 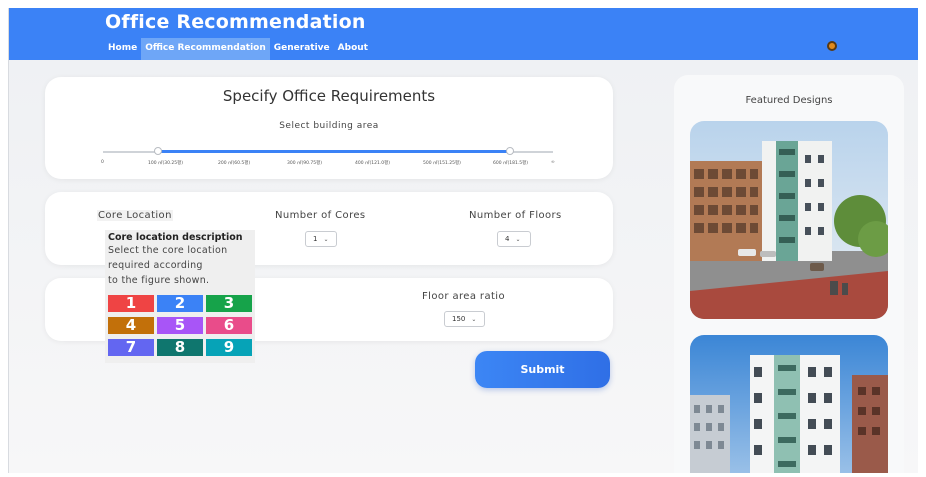 I want to click on slider-tick: 500 ㎡(151.25평), so click(x=442, y=163).